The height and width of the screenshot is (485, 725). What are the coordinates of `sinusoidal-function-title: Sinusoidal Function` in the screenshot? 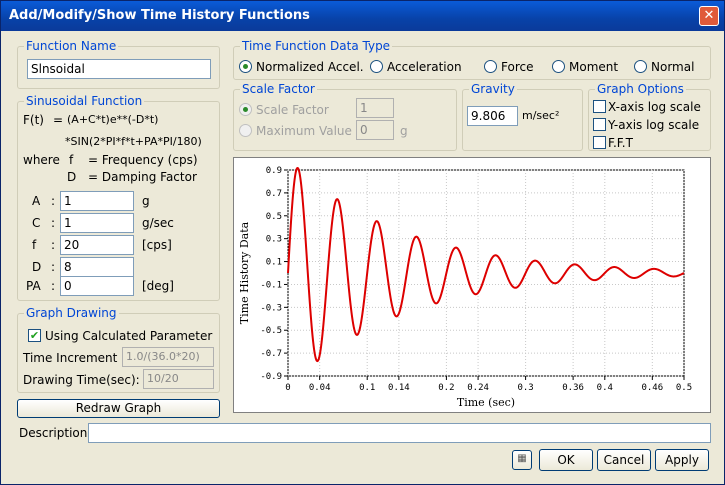 It's located at (84, 101).